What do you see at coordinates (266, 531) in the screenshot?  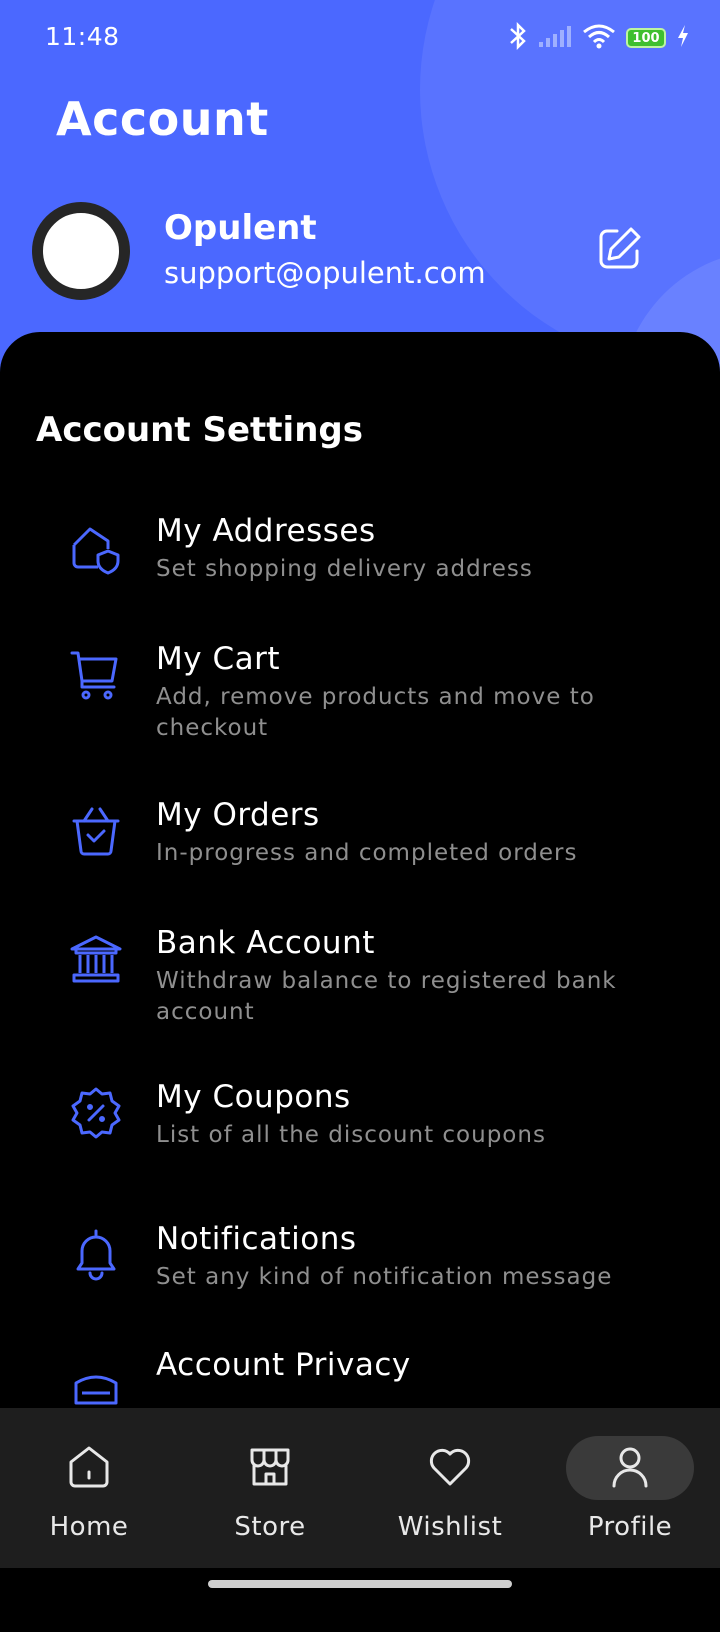 I see `menu-title: My Addresses` at bounding box center [266, 531].